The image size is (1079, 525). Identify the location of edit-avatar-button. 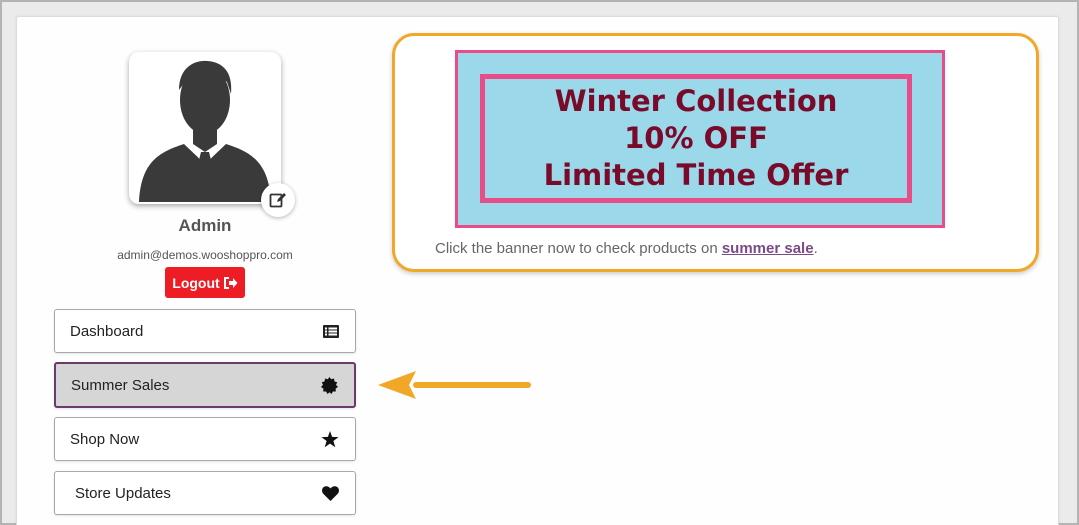
(278, 200).